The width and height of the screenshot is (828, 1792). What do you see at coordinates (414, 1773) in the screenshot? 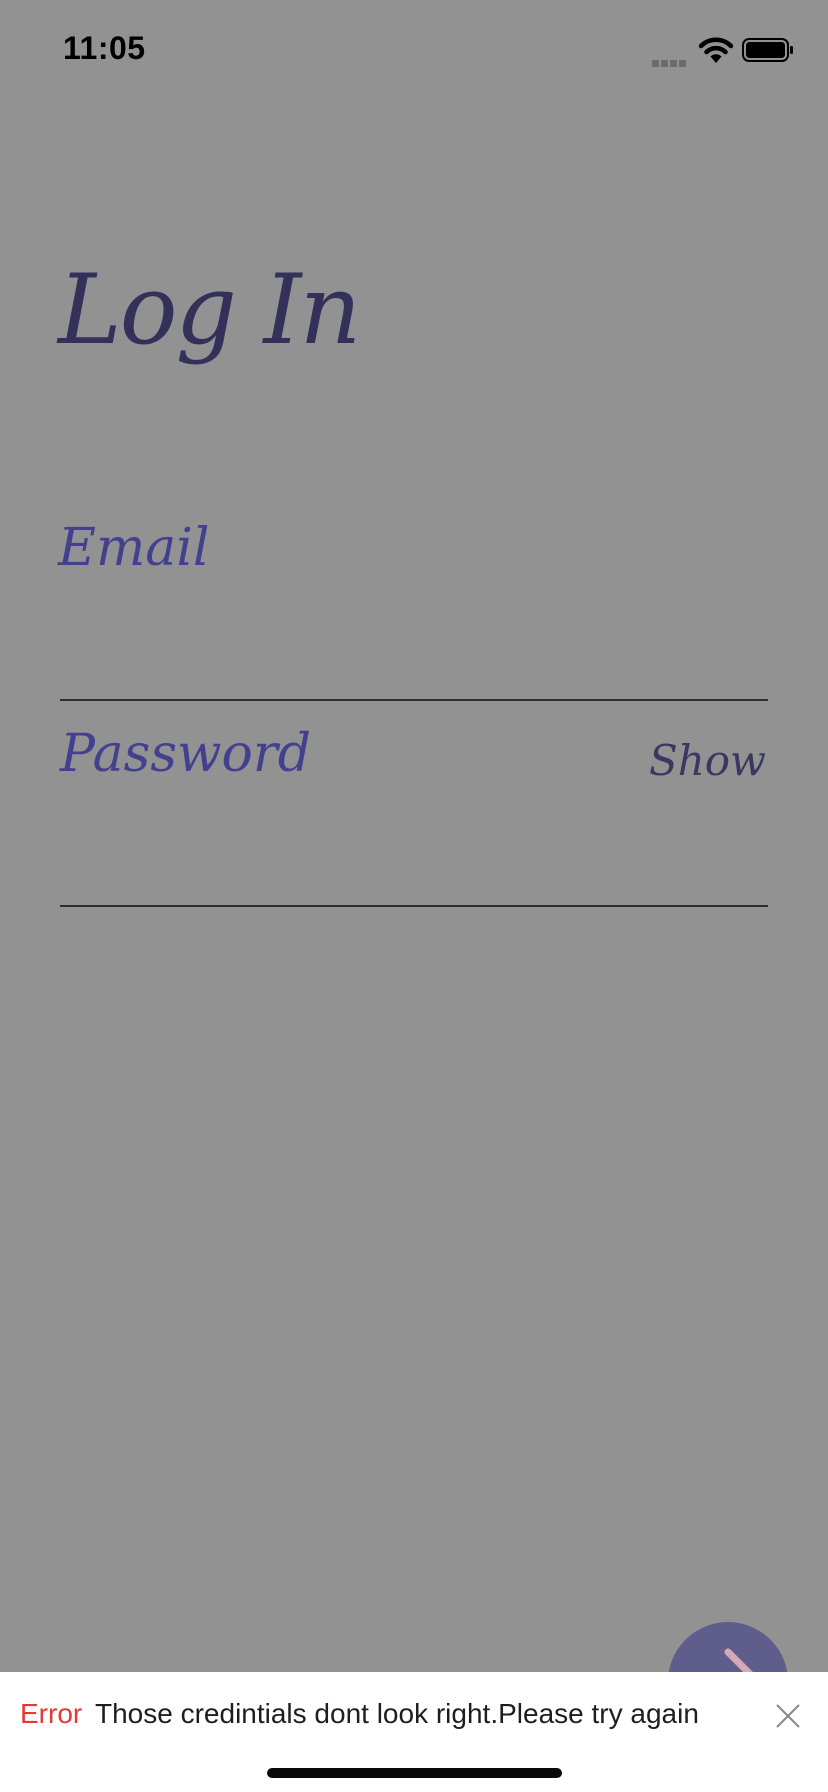
I see `home-indicator` at bounding box center [414, 1773].